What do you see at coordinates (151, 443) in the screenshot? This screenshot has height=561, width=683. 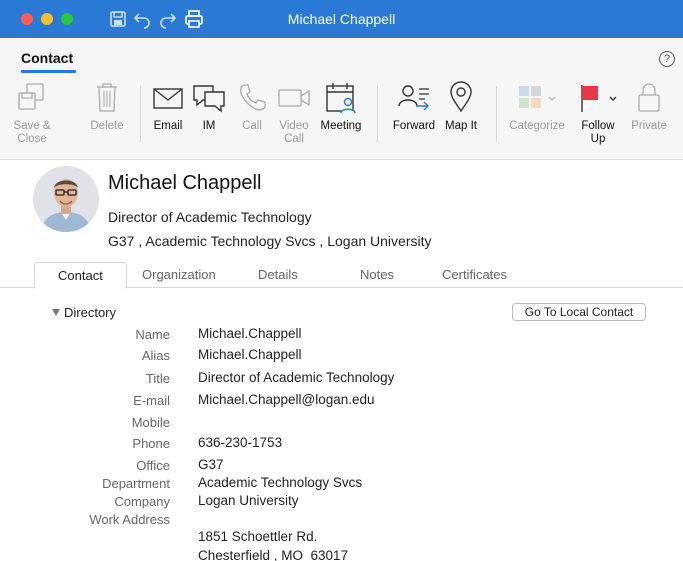 I see `field-label-phone: Phone` at bounding box center [151, 443].